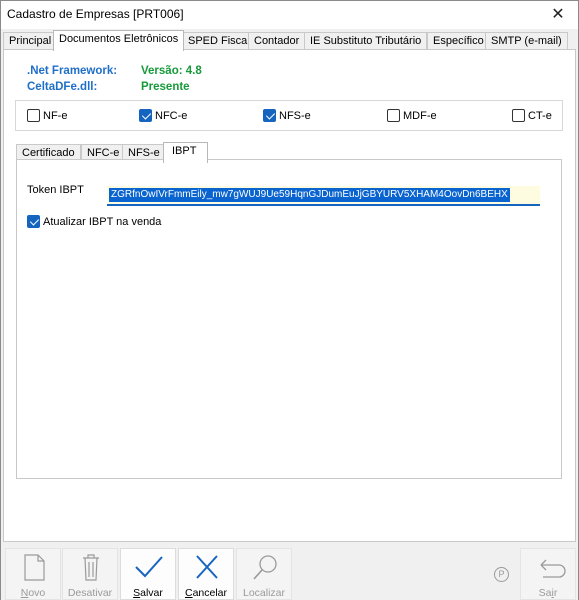 The image size is (579, 600). Describe the element at coordinates (366, 41) in the screenshot. I see `tab-ie-substituto-tributario: IE Substituto Tributário` at that location.